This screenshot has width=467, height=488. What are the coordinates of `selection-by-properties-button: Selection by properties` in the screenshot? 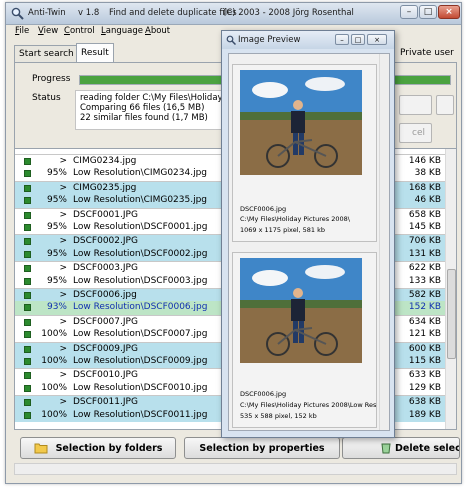 It's located at (262, 448).